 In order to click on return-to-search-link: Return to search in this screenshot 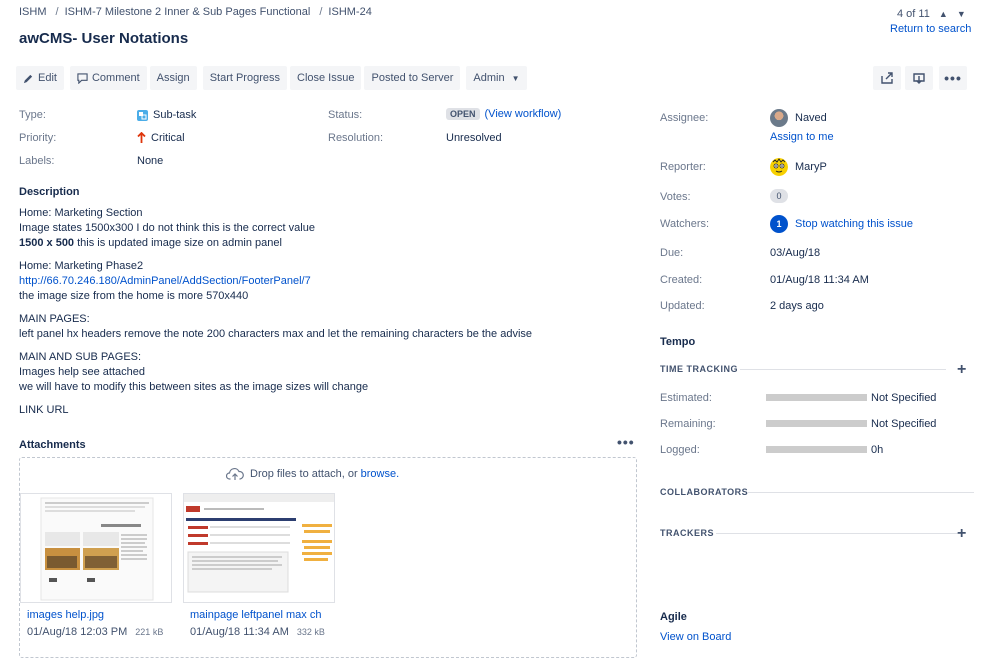, I will do `click(930, 29)`.